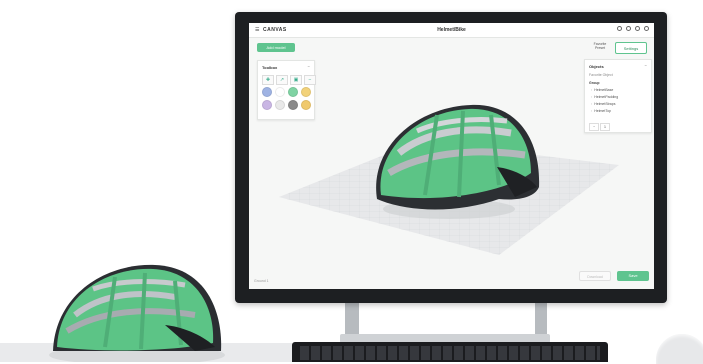 The image size is (703, 364). Describe the element at coordinates (604, 97) in the screenshot. I see `object-list-item: HelmetPadding` at that location.